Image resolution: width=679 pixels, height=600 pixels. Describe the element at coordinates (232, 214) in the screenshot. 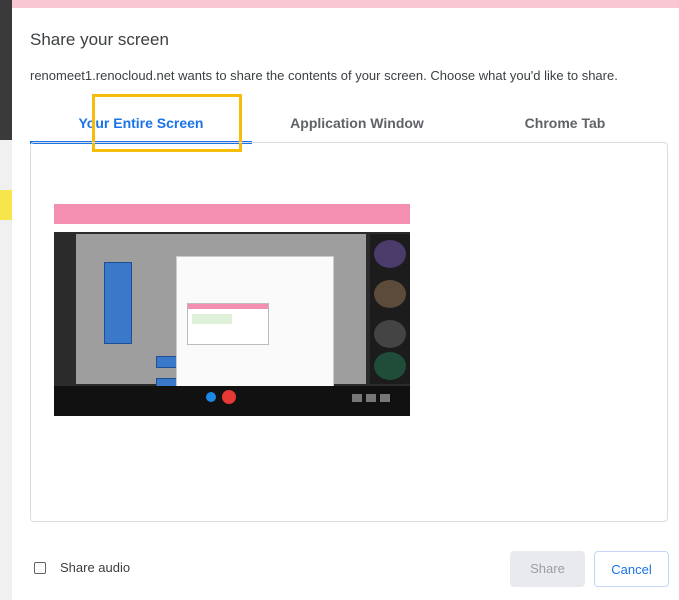

I see `thumb-browser-bar` at that location.